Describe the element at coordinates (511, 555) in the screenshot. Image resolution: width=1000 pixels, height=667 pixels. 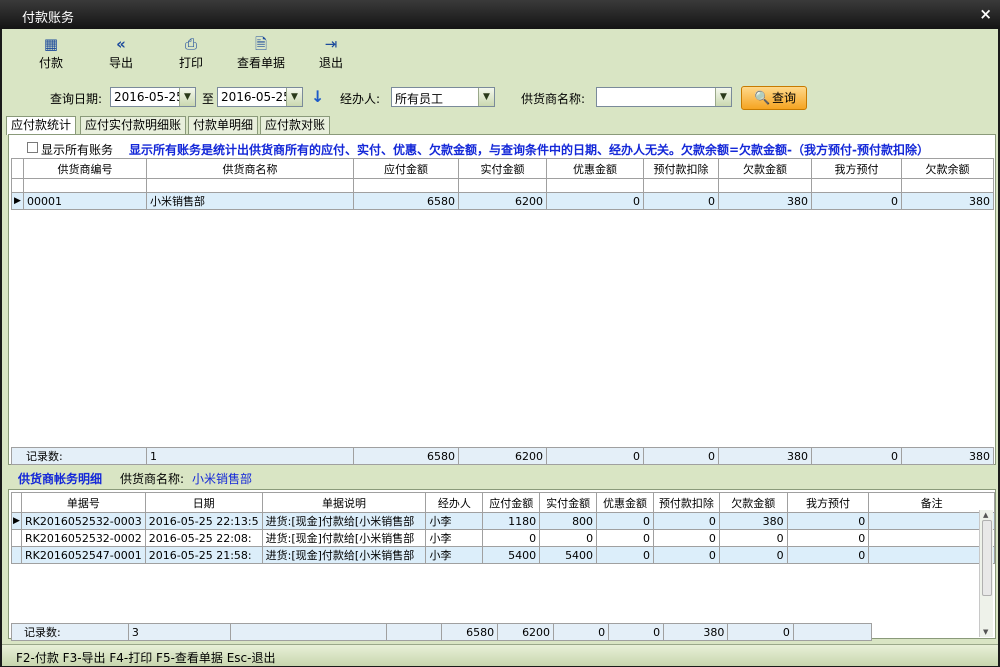
I see `payable-cell: 5400` at that location.